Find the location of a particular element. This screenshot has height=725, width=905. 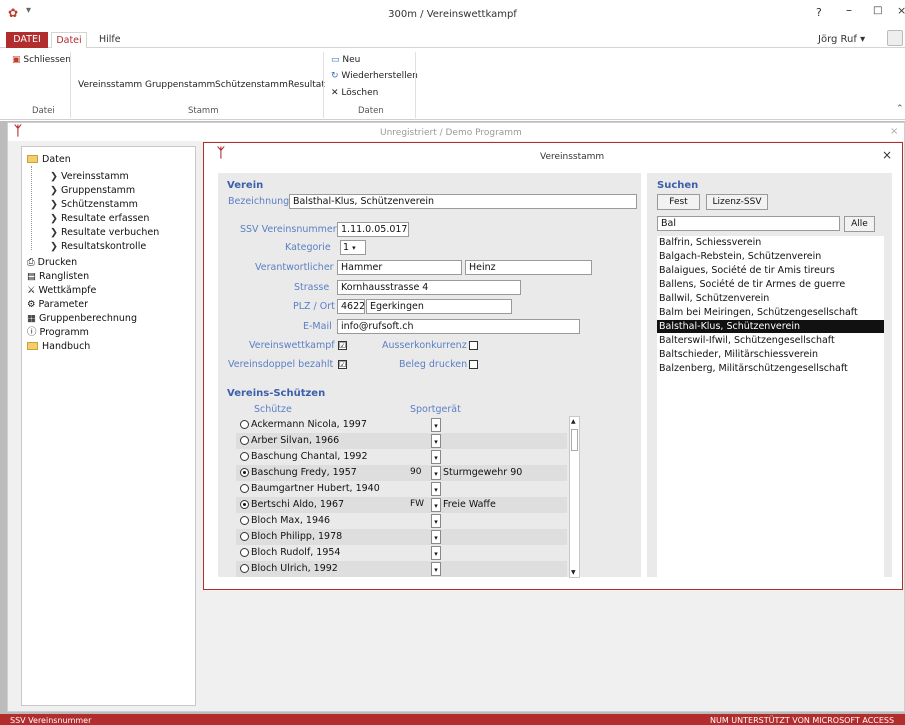

minimize-button: – is located at coordinates (849, 10).